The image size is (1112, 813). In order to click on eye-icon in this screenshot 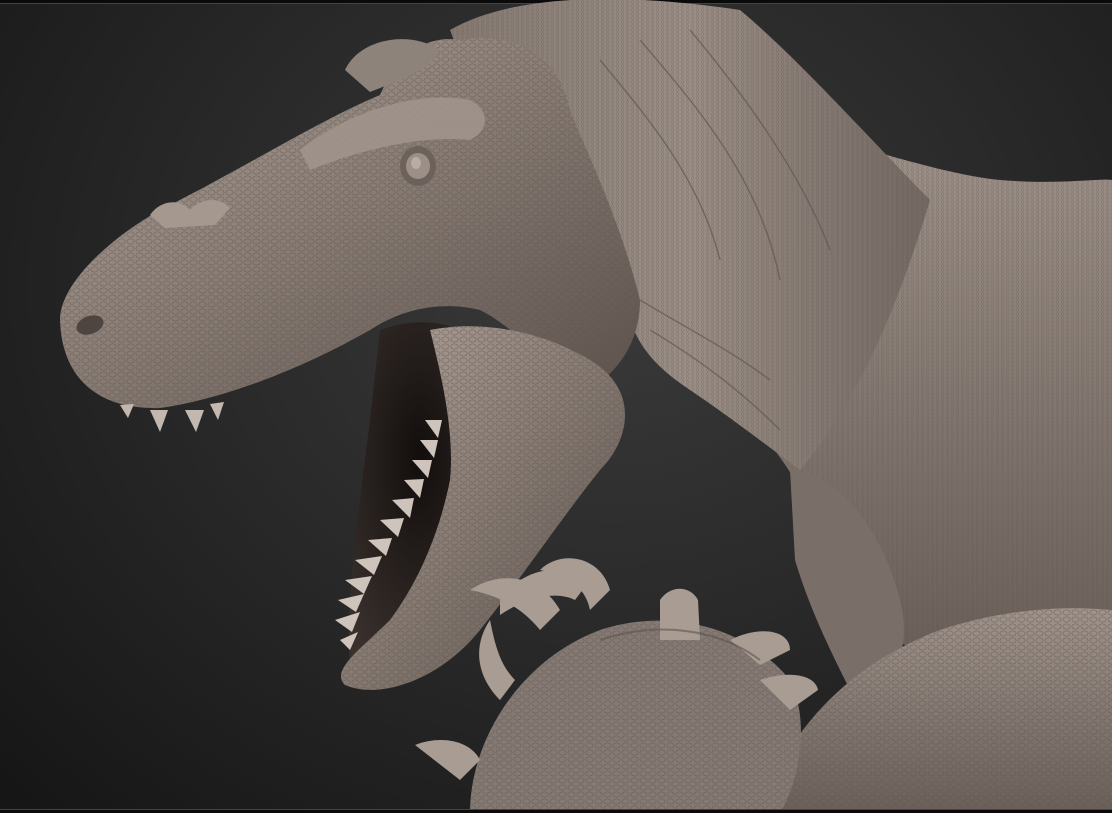, I will do `click(418, 166)`.